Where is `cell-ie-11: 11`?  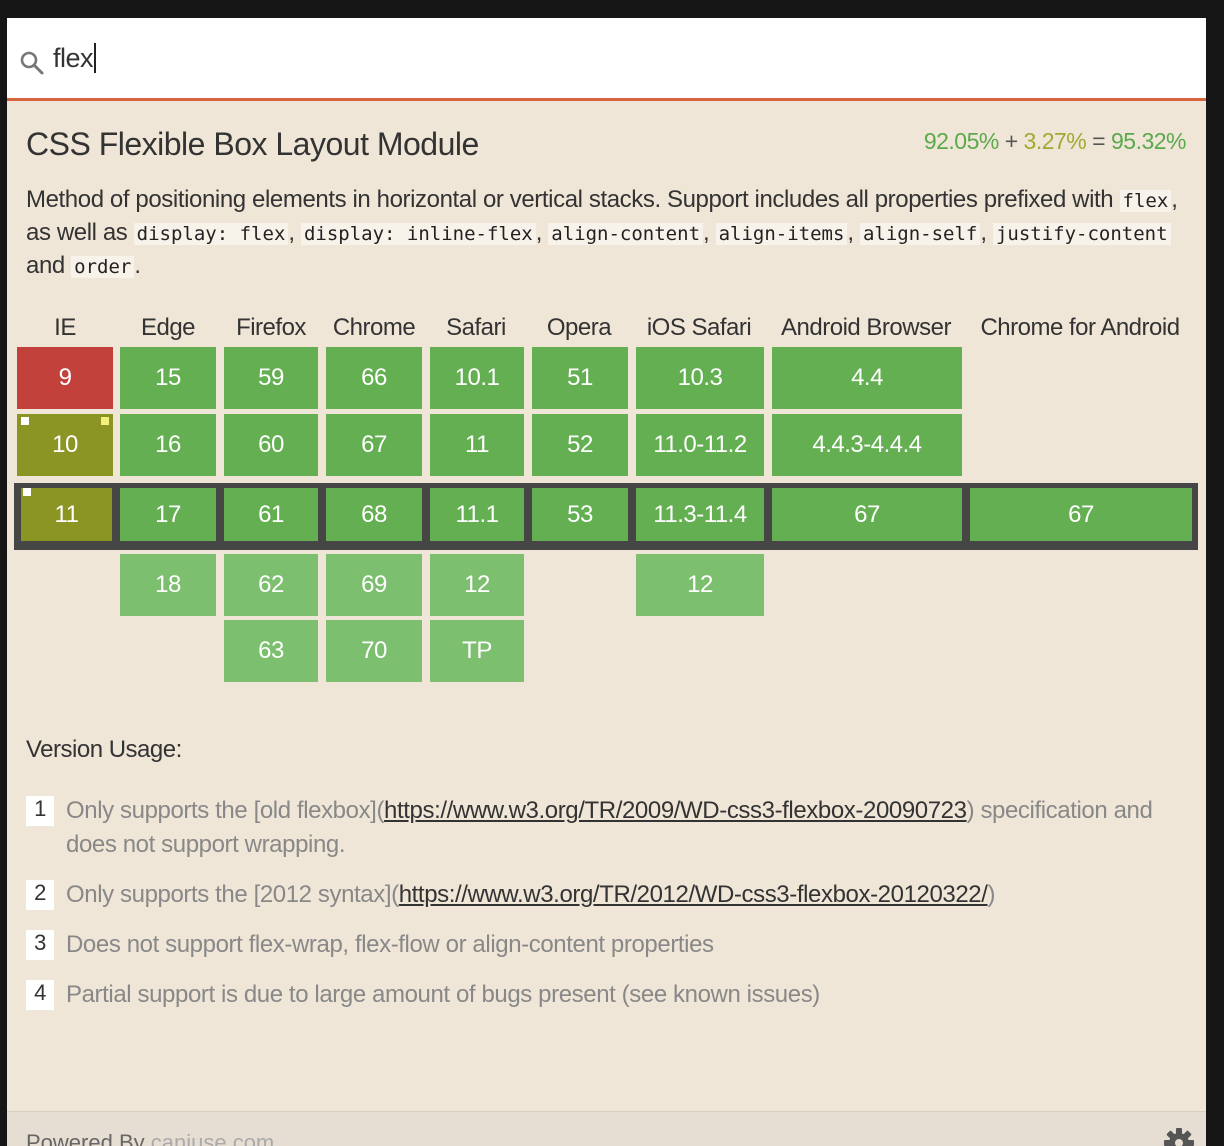 cell-ie-11: 11 is located at coordinates (66, 514).